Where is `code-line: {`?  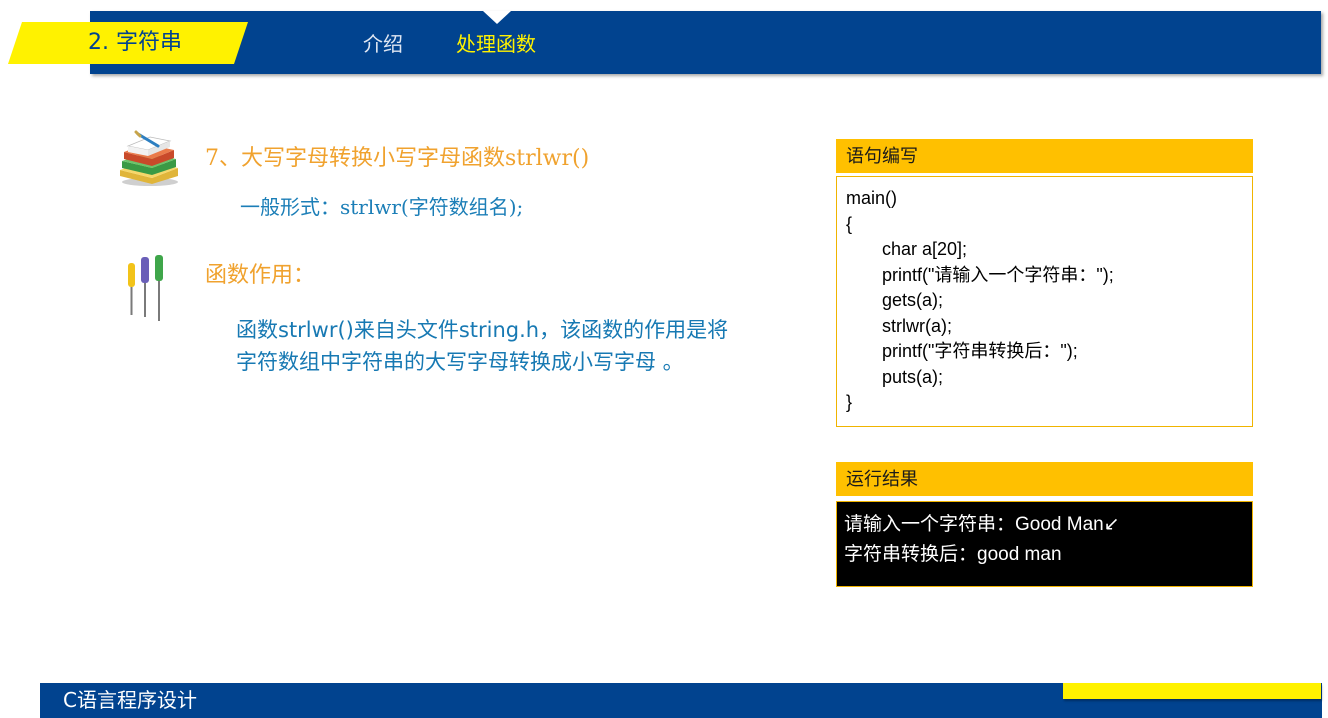
code-line: { is located at coordinates (849, 223).